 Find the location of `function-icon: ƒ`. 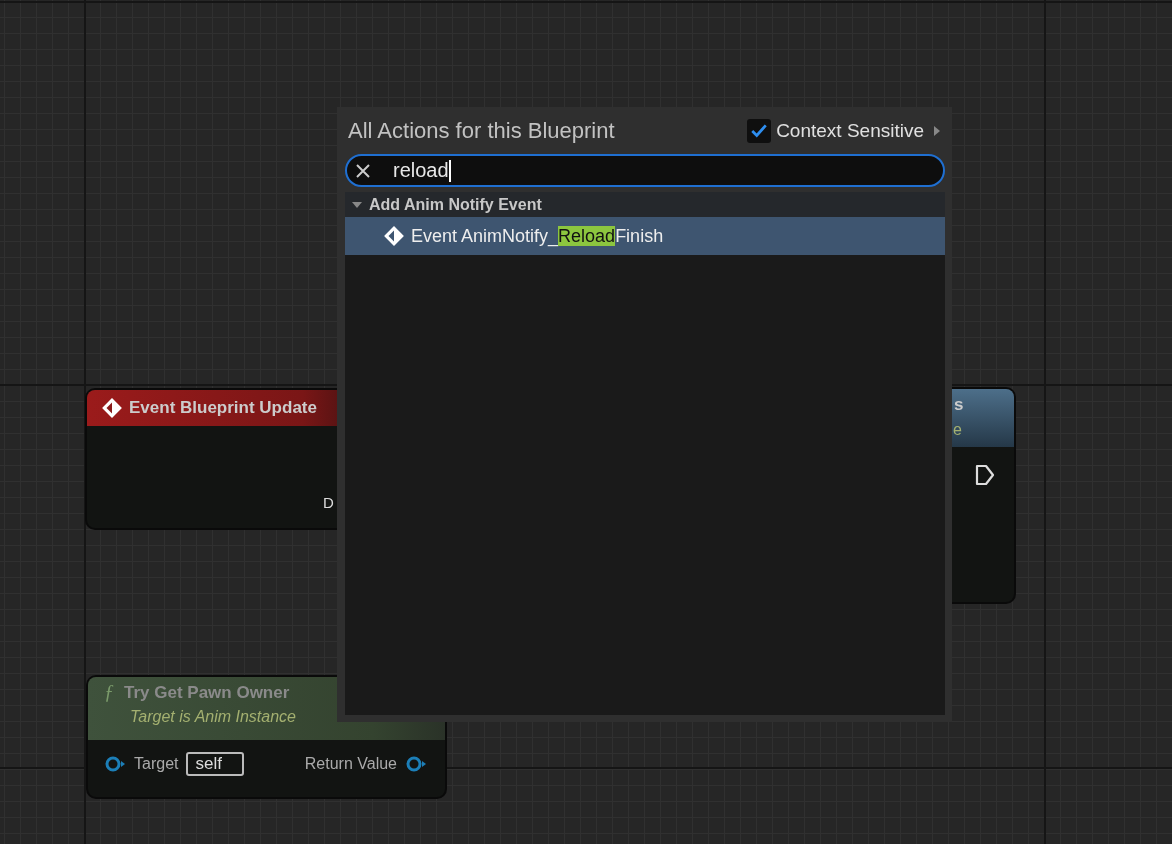

function-icon: ƒ is located at coordinates (109, 692).